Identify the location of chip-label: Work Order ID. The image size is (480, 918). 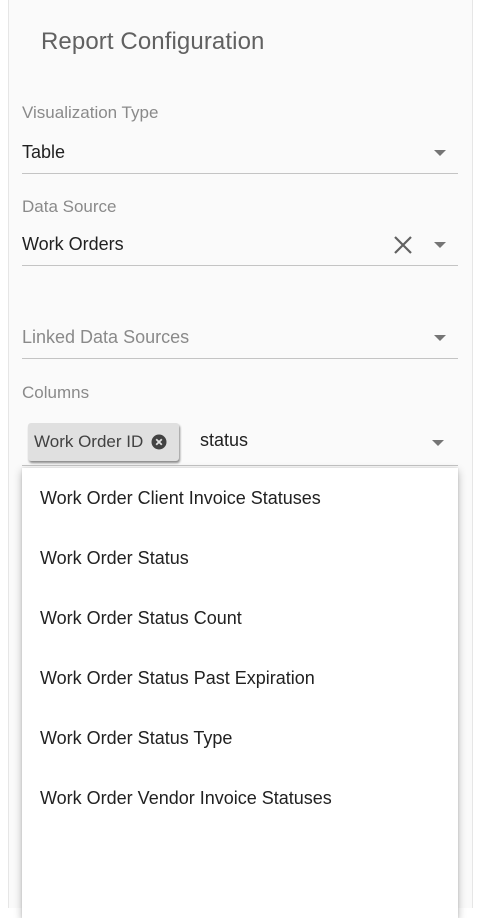
(89, 441).